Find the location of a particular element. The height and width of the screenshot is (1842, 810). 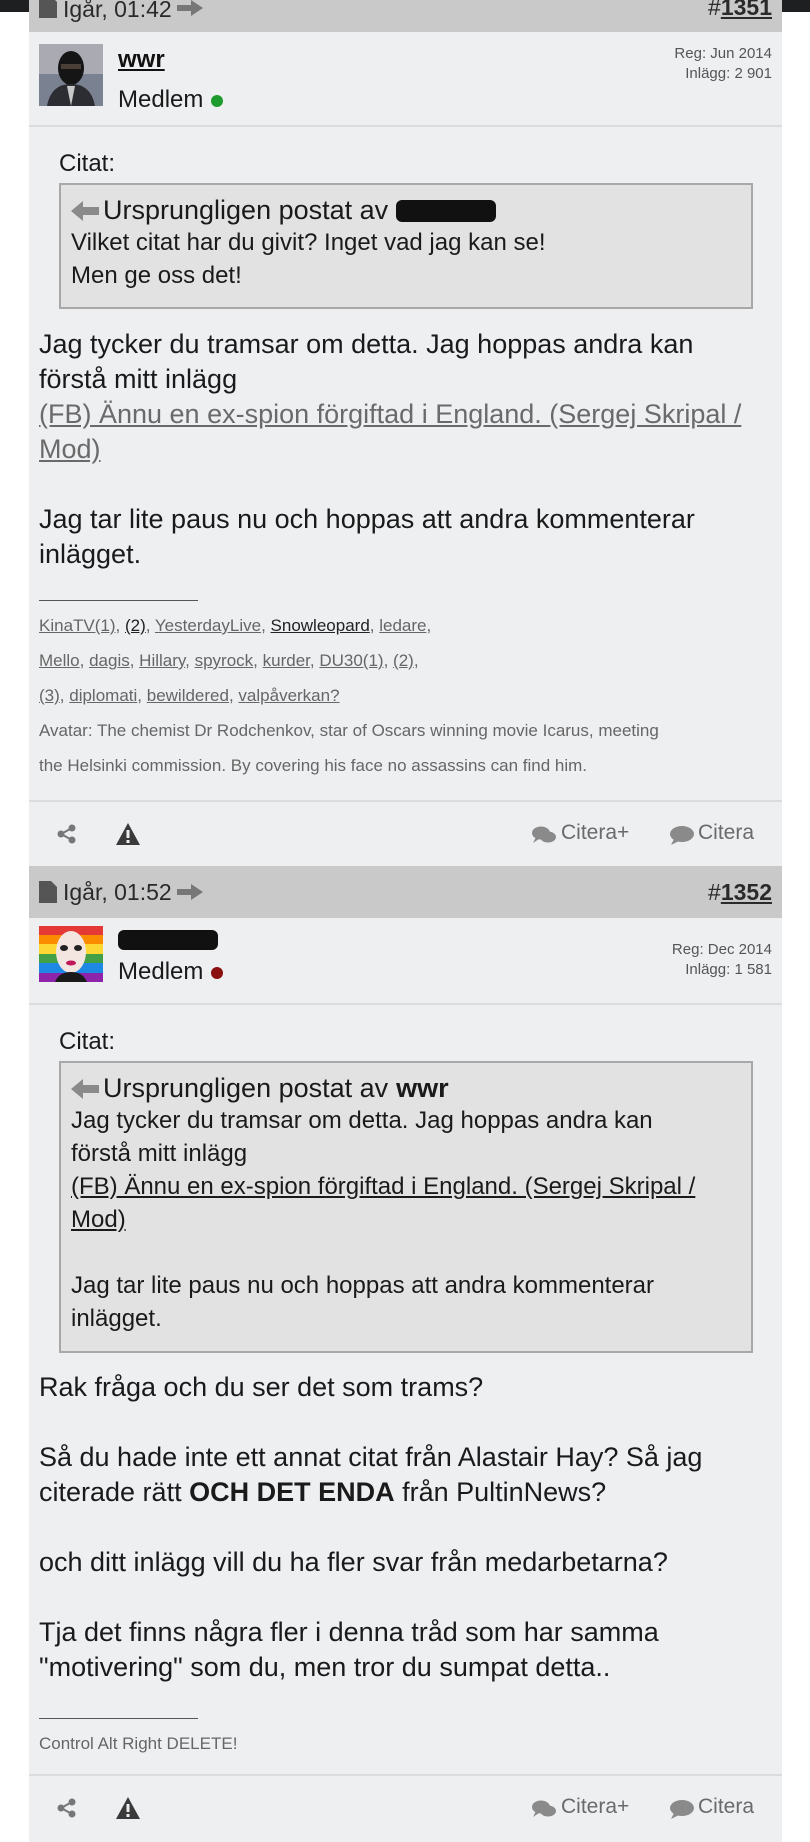

post-date: Igår, 01:42 is located at coordinates (117, 11).